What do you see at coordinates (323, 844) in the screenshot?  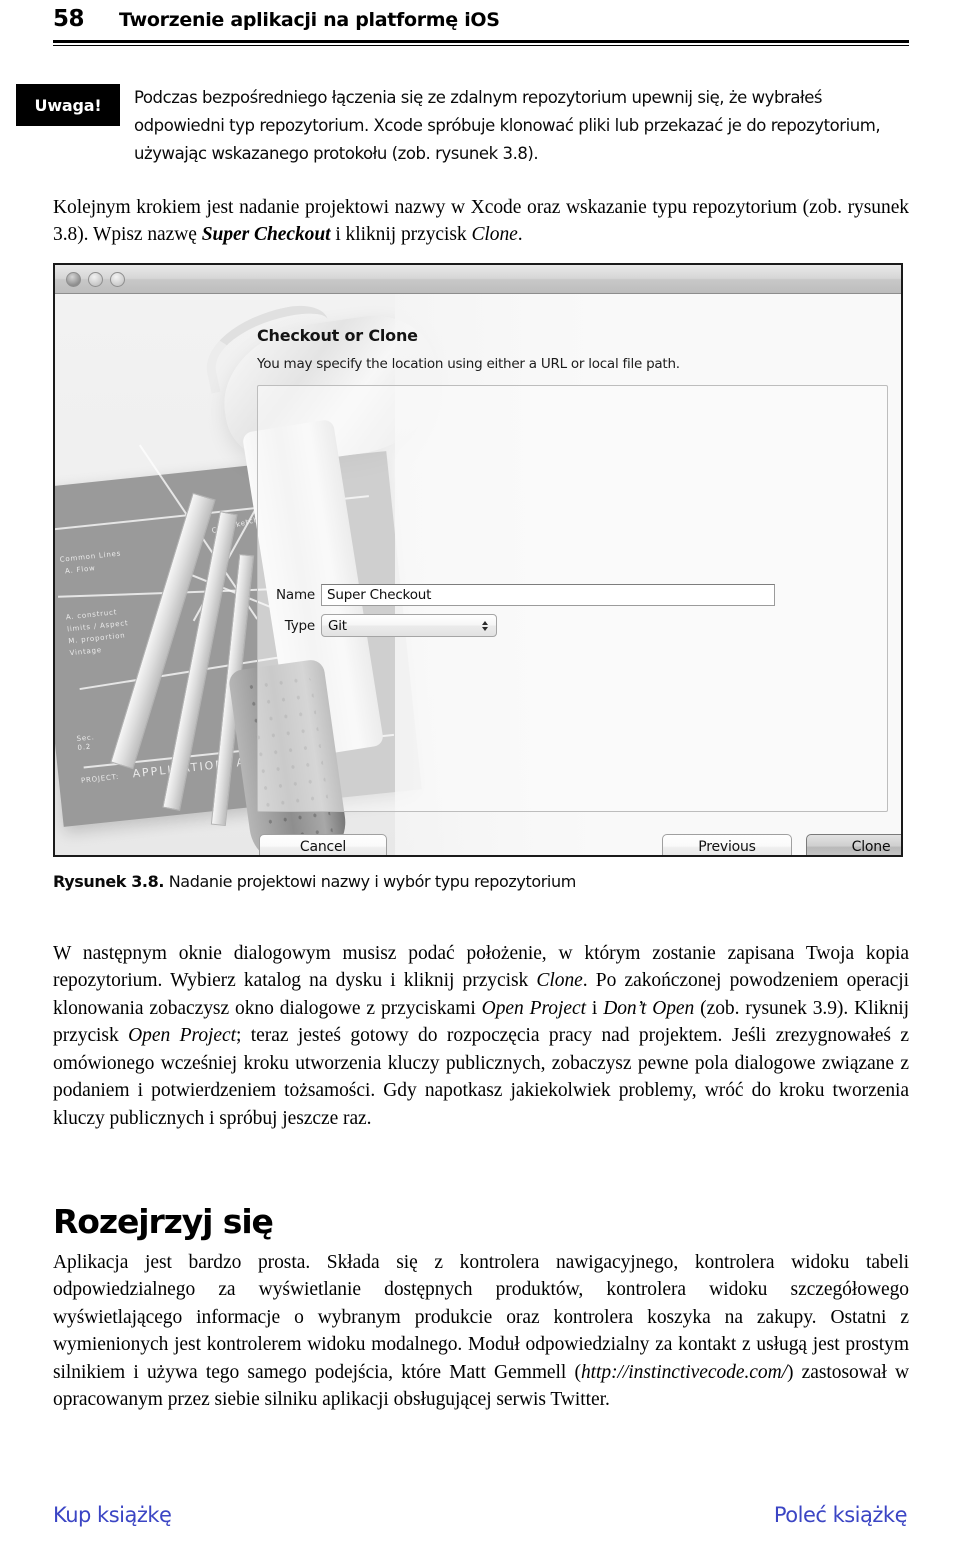 I see `cancel-button: Cancel` at bounding box center [323, 844].